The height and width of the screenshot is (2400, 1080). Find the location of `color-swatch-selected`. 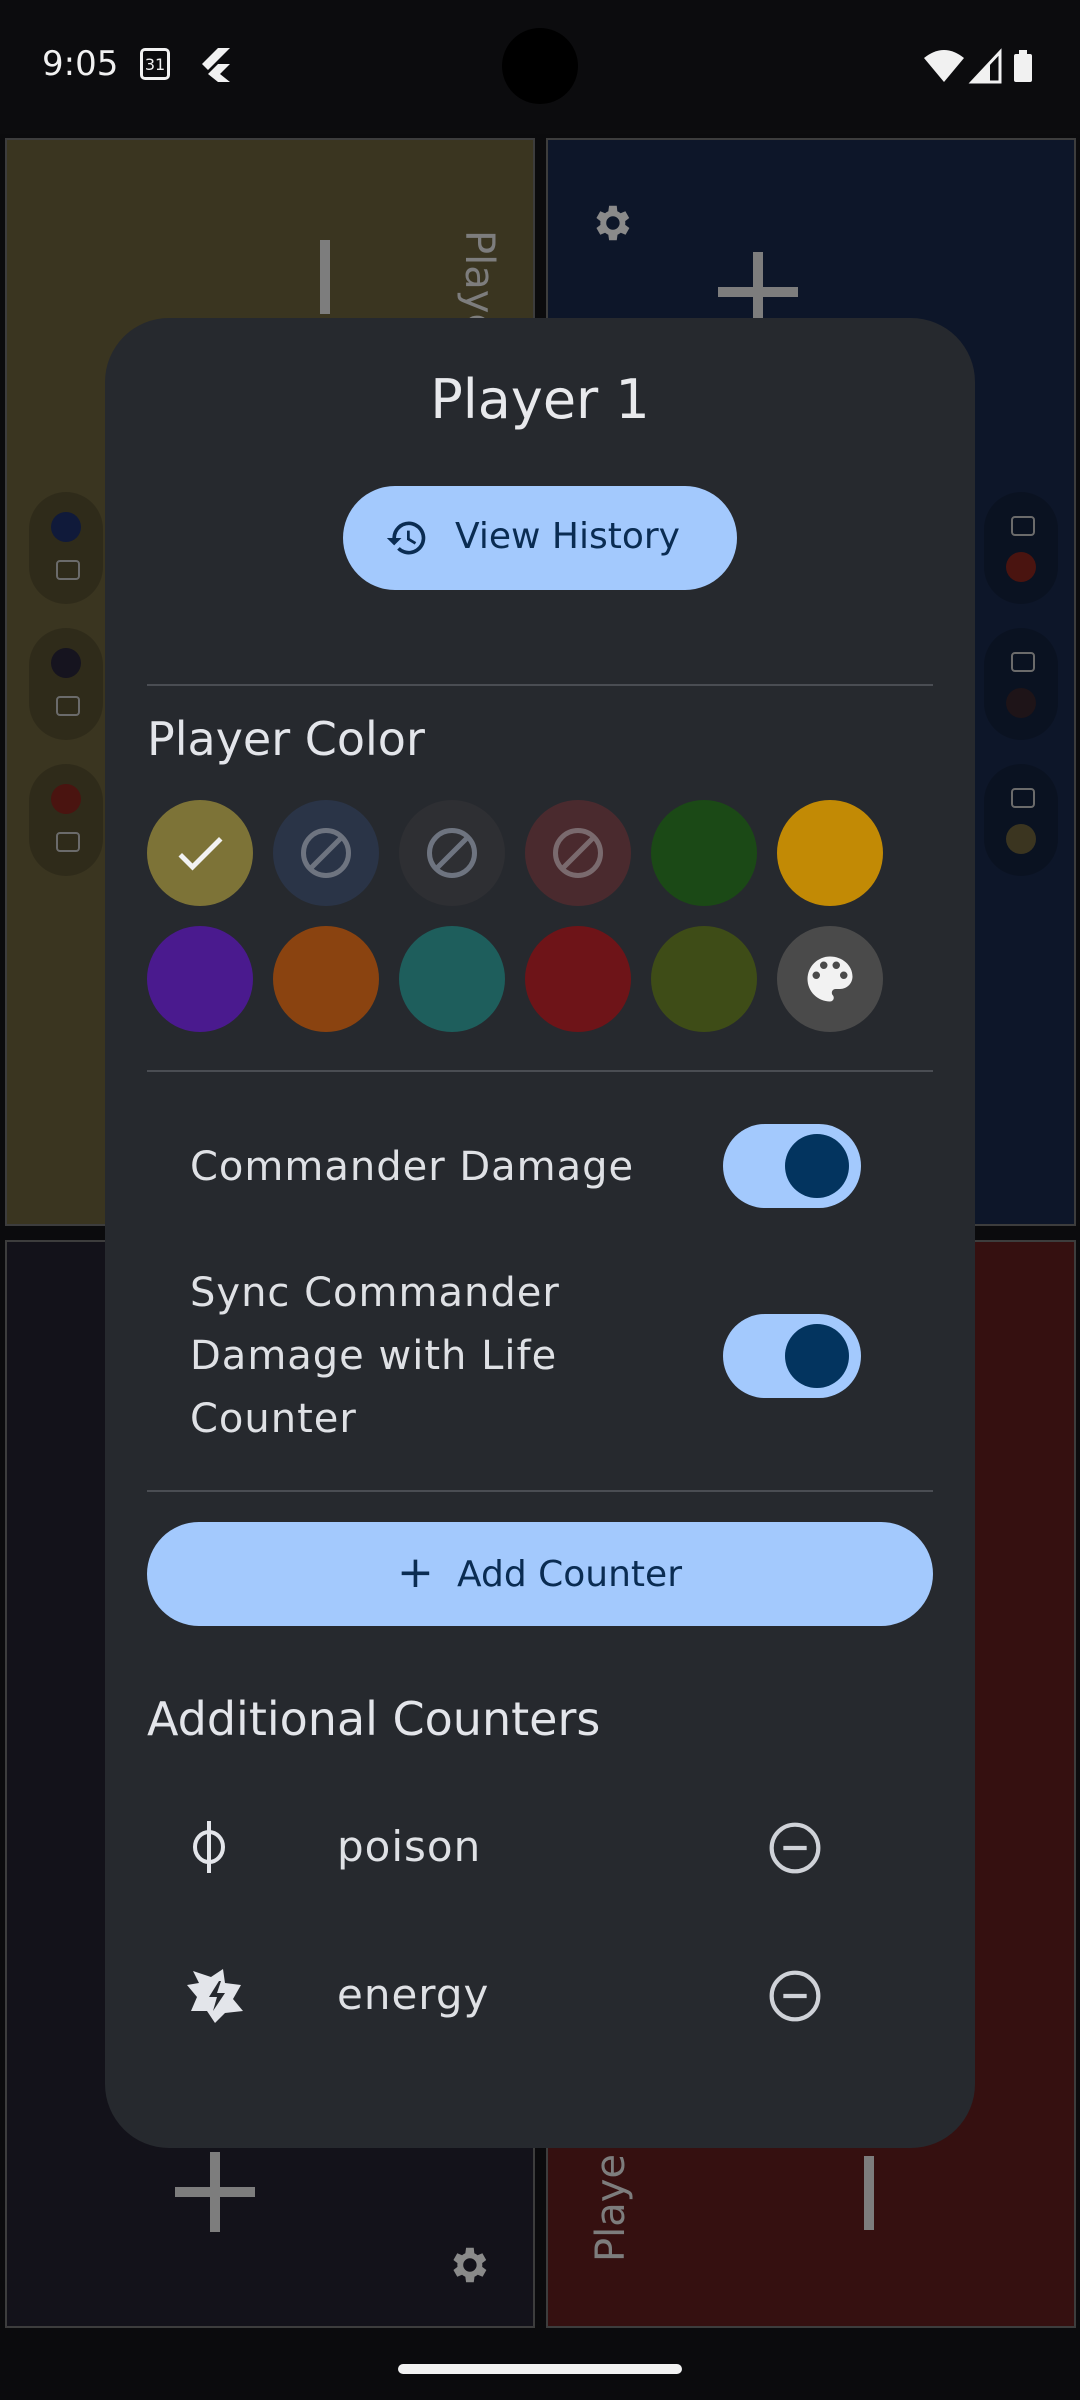

color-swatch-selected is located at coordinates (200, 853).